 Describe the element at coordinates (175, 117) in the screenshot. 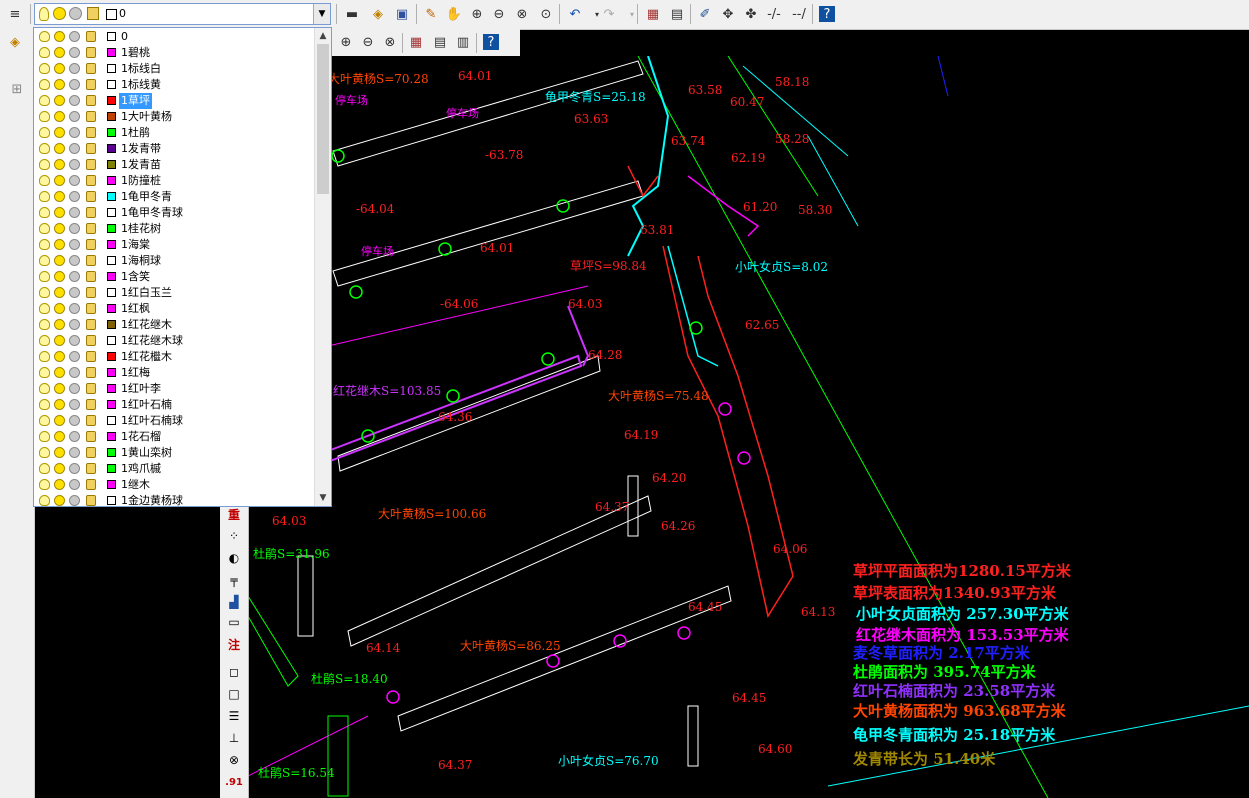

I see `layer-row: 1大叶黄杨` at that location.